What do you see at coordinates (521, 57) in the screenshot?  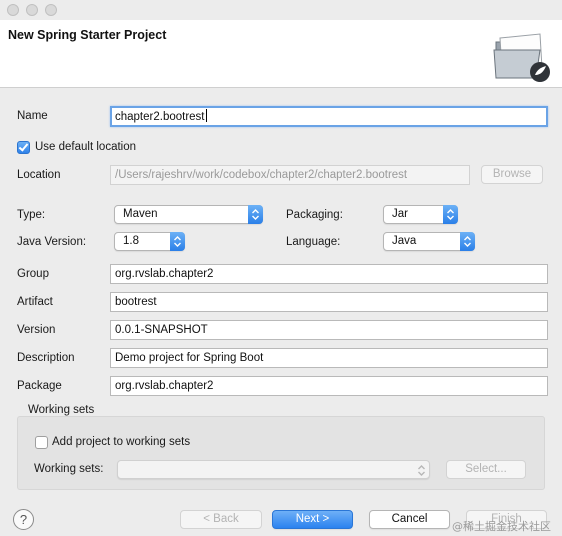 I see `spring-folder-wizard-icon` at bounding box center [521, 57].